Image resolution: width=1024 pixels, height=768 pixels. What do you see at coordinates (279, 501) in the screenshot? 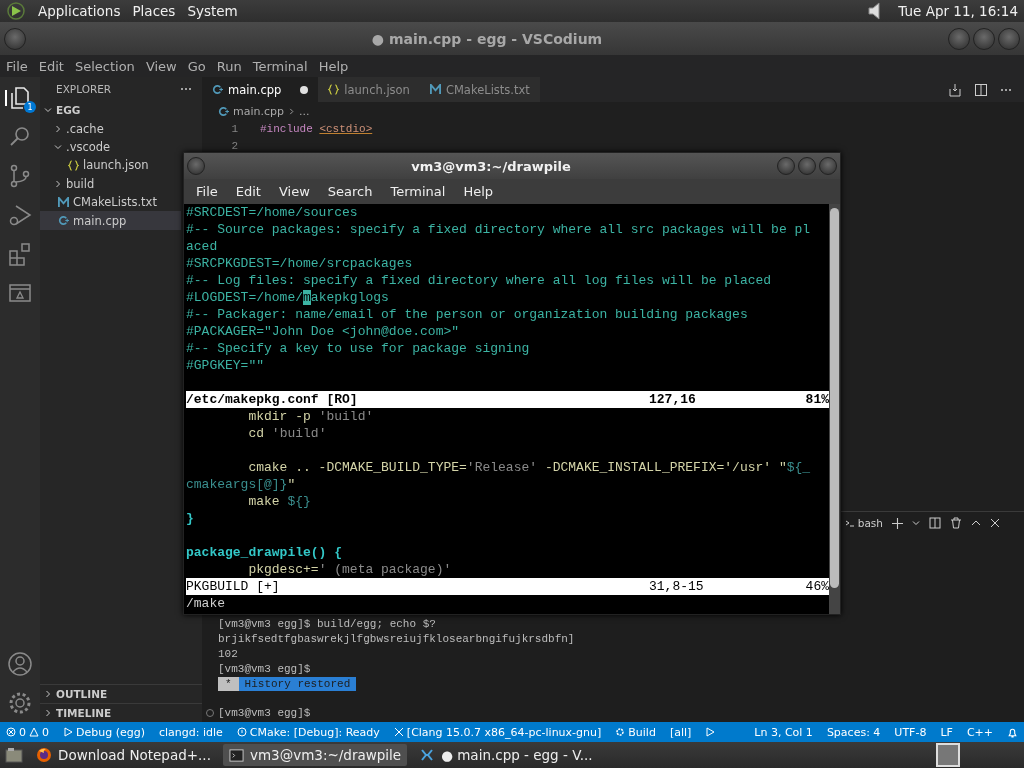
I see `code-line: make ${}` at bounding box center [279, 501].